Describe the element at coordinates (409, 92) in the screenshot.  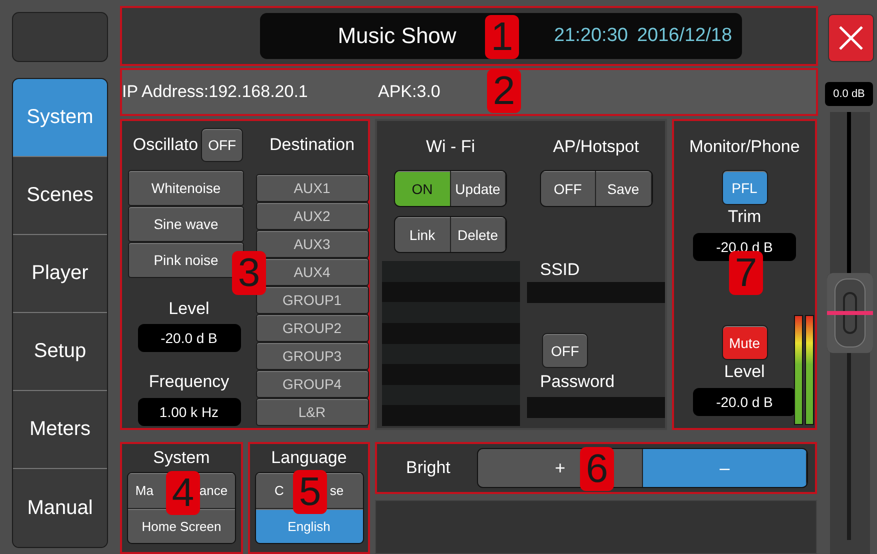
I see `apk-version: APK:3.0` at that location.